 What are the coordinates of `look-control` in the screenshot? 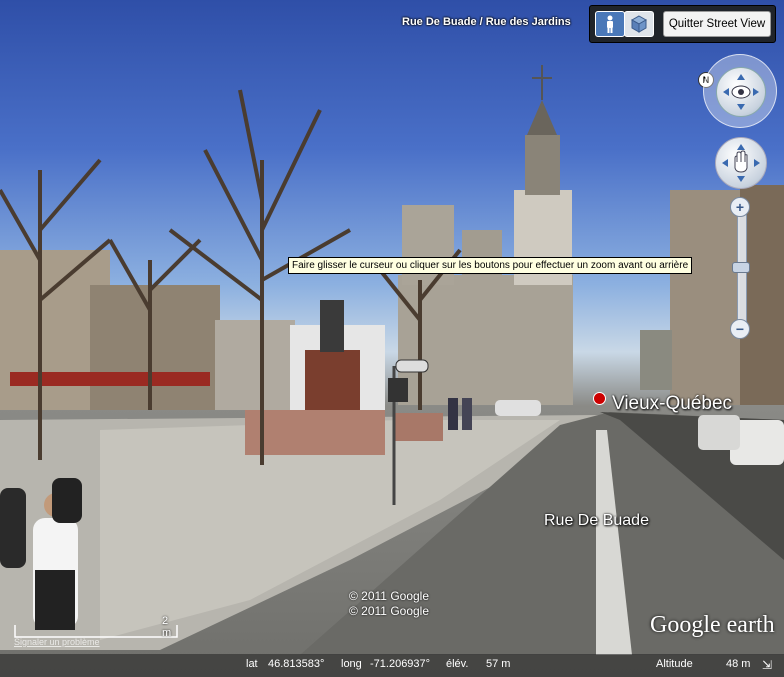 It's located at (740, 91).